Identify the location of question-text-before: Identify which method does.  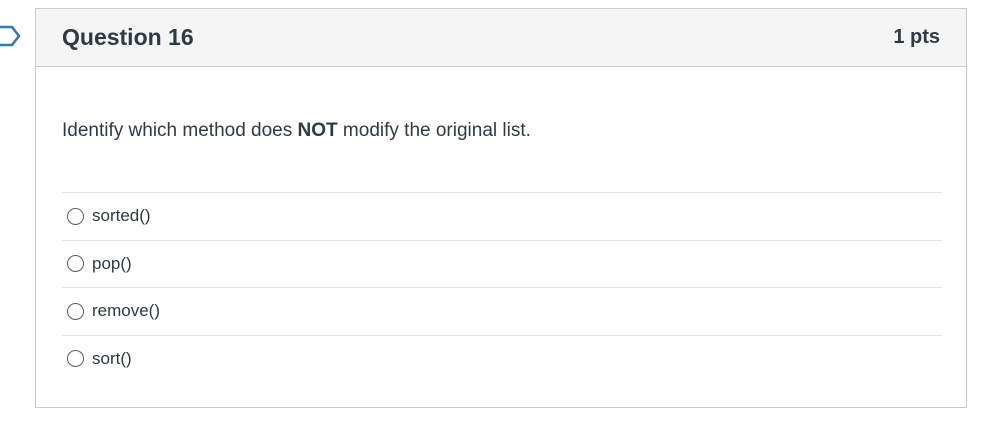
(180, 130).